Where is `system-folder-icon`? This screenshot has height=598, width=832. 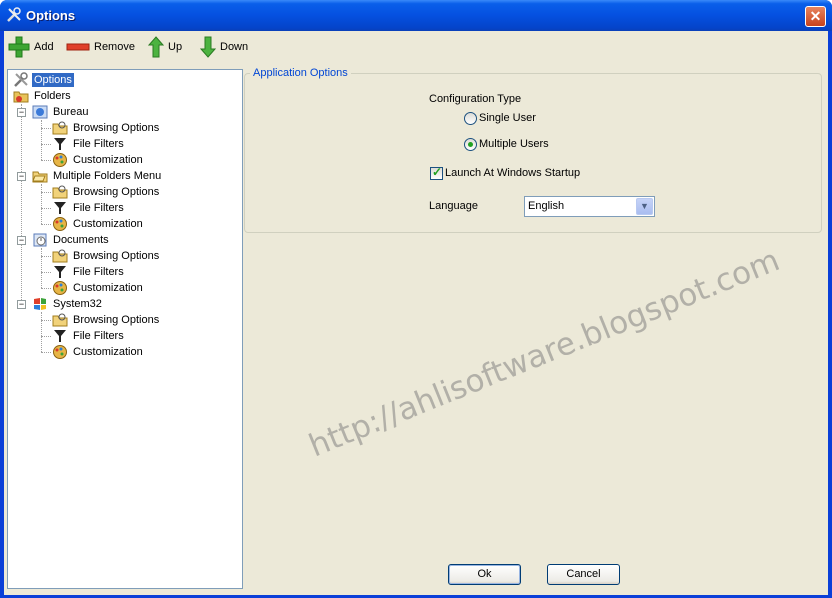
system-folder-icon is located at coordinates (40, 304).